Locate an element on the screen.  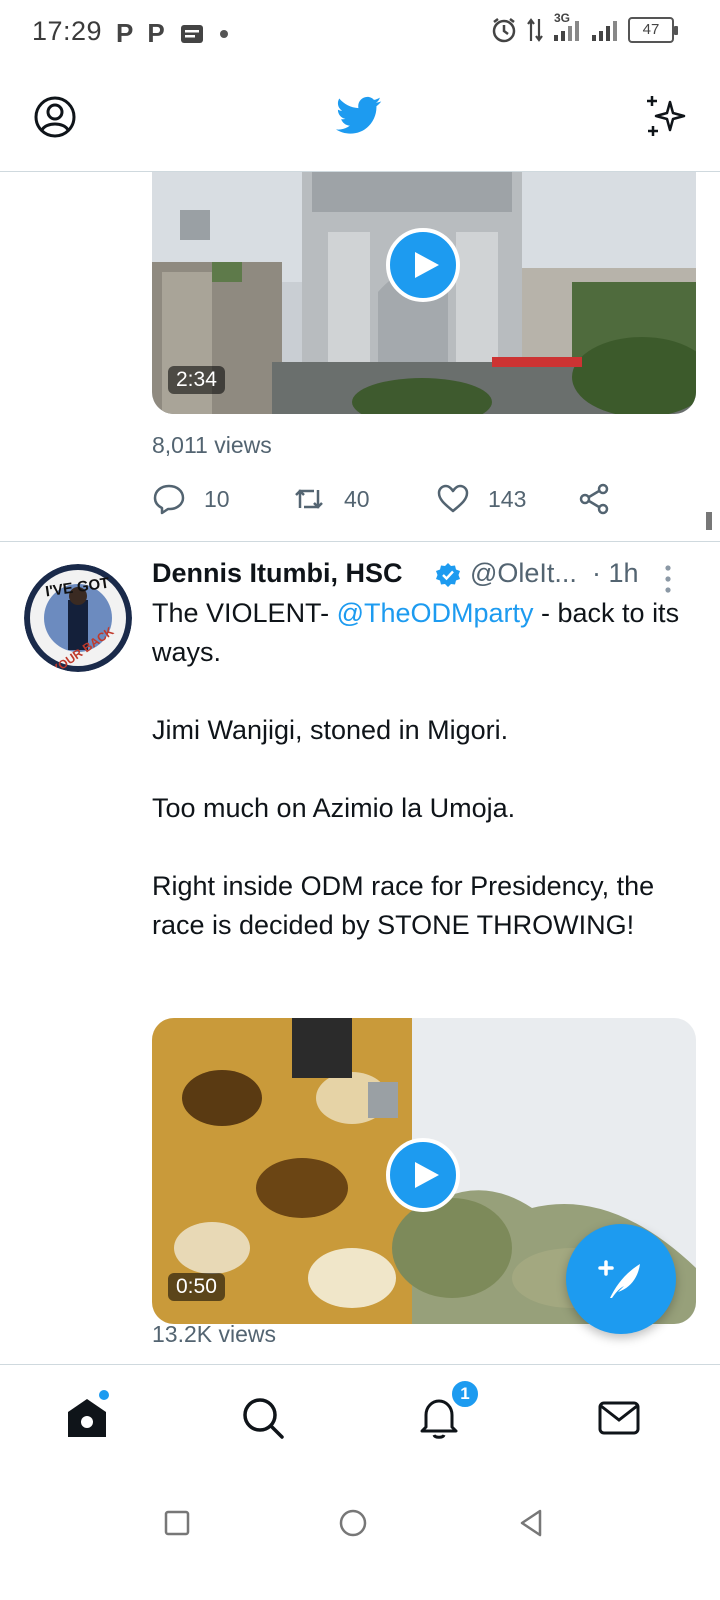
retweet-count: 40 is located at coordinates (357, 498).